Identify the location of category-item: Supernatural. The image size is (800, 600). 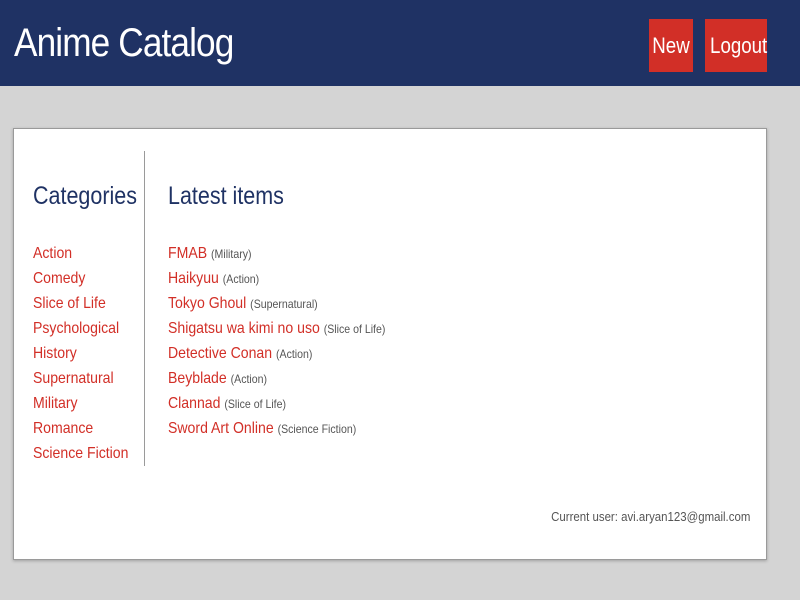
(87, 378).